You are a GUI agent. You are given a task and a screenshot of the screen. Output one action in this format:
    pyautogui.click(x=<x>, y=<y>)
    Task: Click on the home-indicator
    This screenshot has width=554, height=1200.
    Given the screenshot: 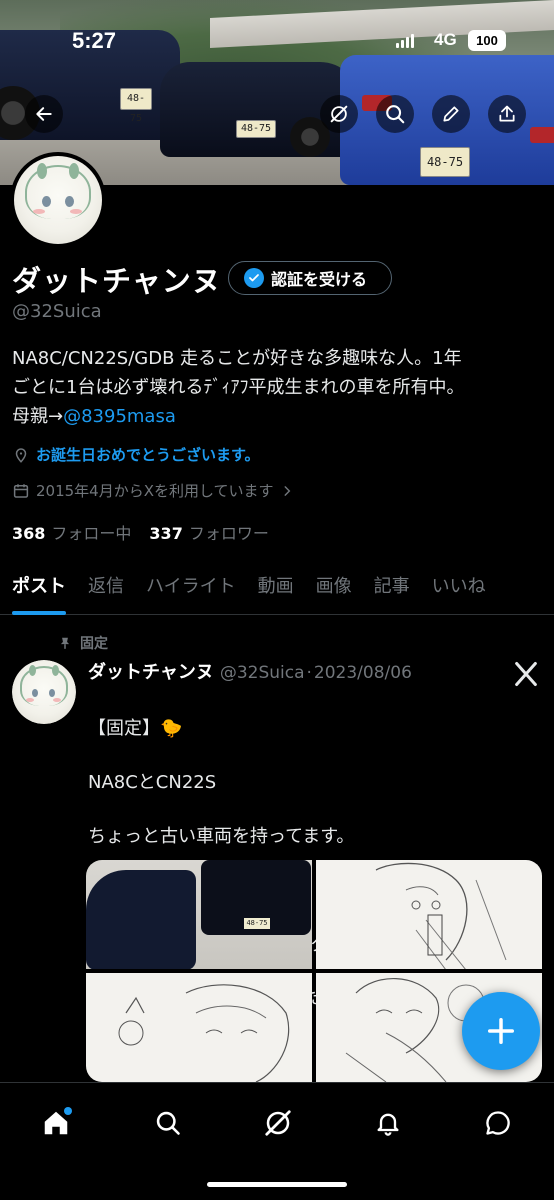 What is the action you would take?
    pyautogui.click(x=277, y=1184)
    